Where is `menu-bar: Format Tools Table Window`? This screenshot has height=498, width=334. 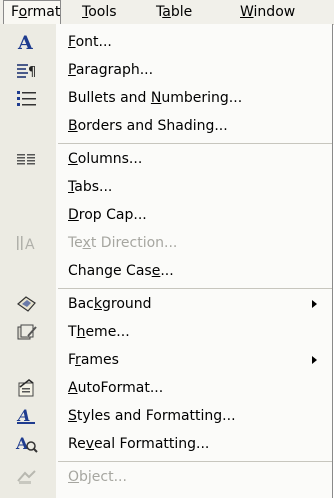
menu-bar: Format Tools Table Window is located at coordinates (167, 12).